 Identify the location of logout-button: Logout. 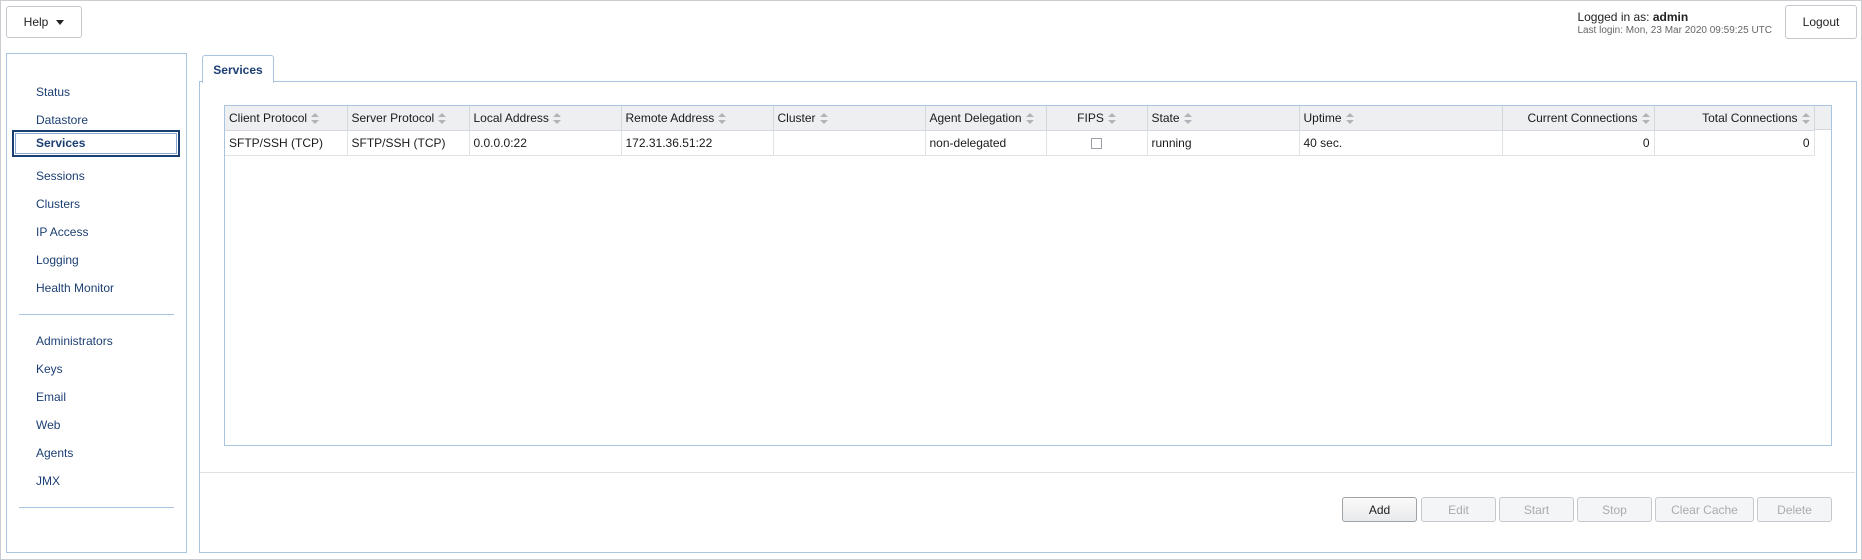
(1821, 22).